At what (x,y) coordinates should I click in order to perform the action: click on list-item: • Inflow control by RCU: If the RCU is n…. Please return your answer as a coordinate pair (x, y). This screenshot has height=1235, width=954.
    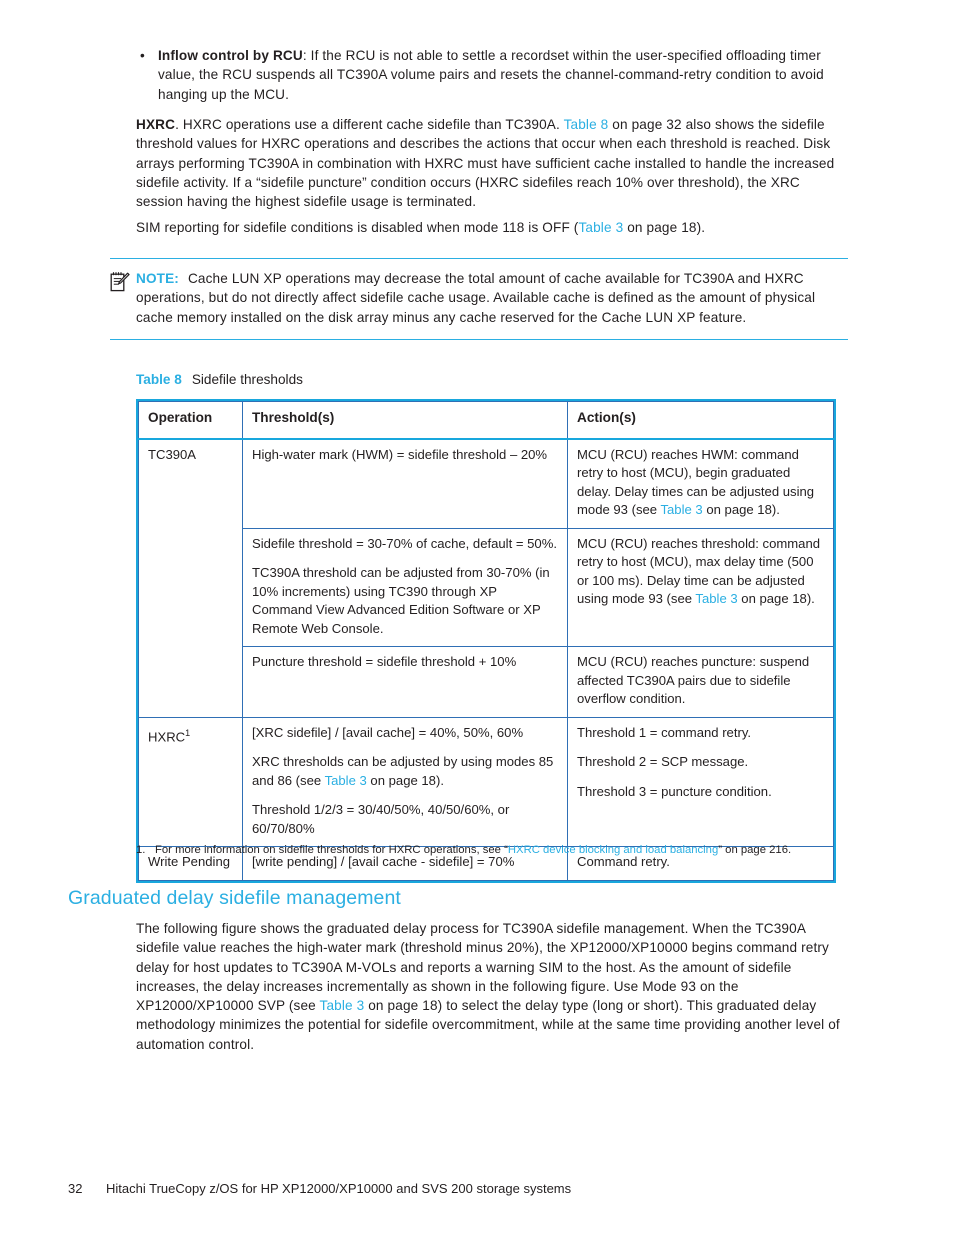
    Looking at the image, I should click on (492, 75).